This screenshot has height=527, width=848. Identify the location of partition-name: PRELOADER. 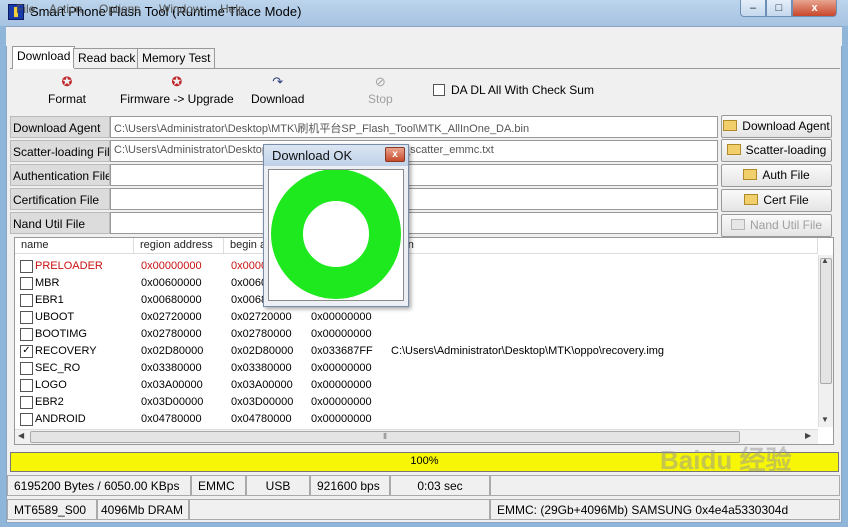
(69, 266).